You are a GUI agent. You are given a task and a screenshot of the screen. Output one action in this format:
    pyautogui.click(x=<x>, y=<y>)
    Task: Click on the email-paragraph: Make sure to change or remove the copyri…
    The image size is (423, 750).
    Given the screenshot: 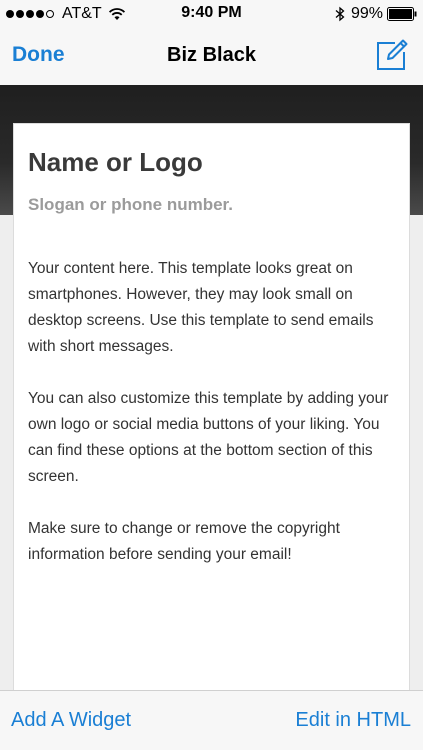 What is the action you would take?
    pyautogui.click(x=184, y=541)
    